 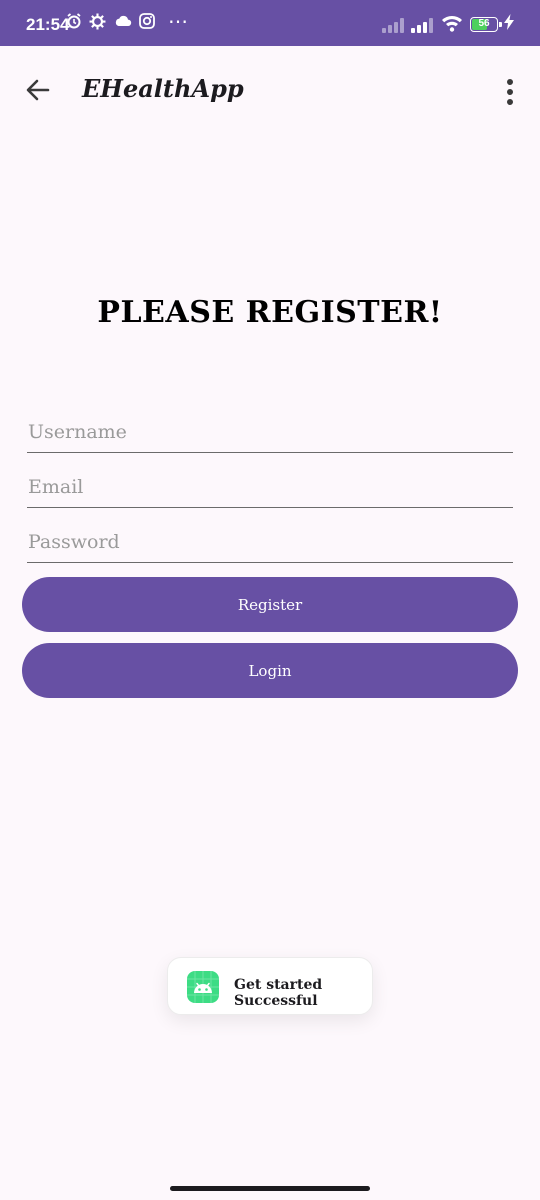 I want to click on arrow-back-icon, so click(x=38, y=90).